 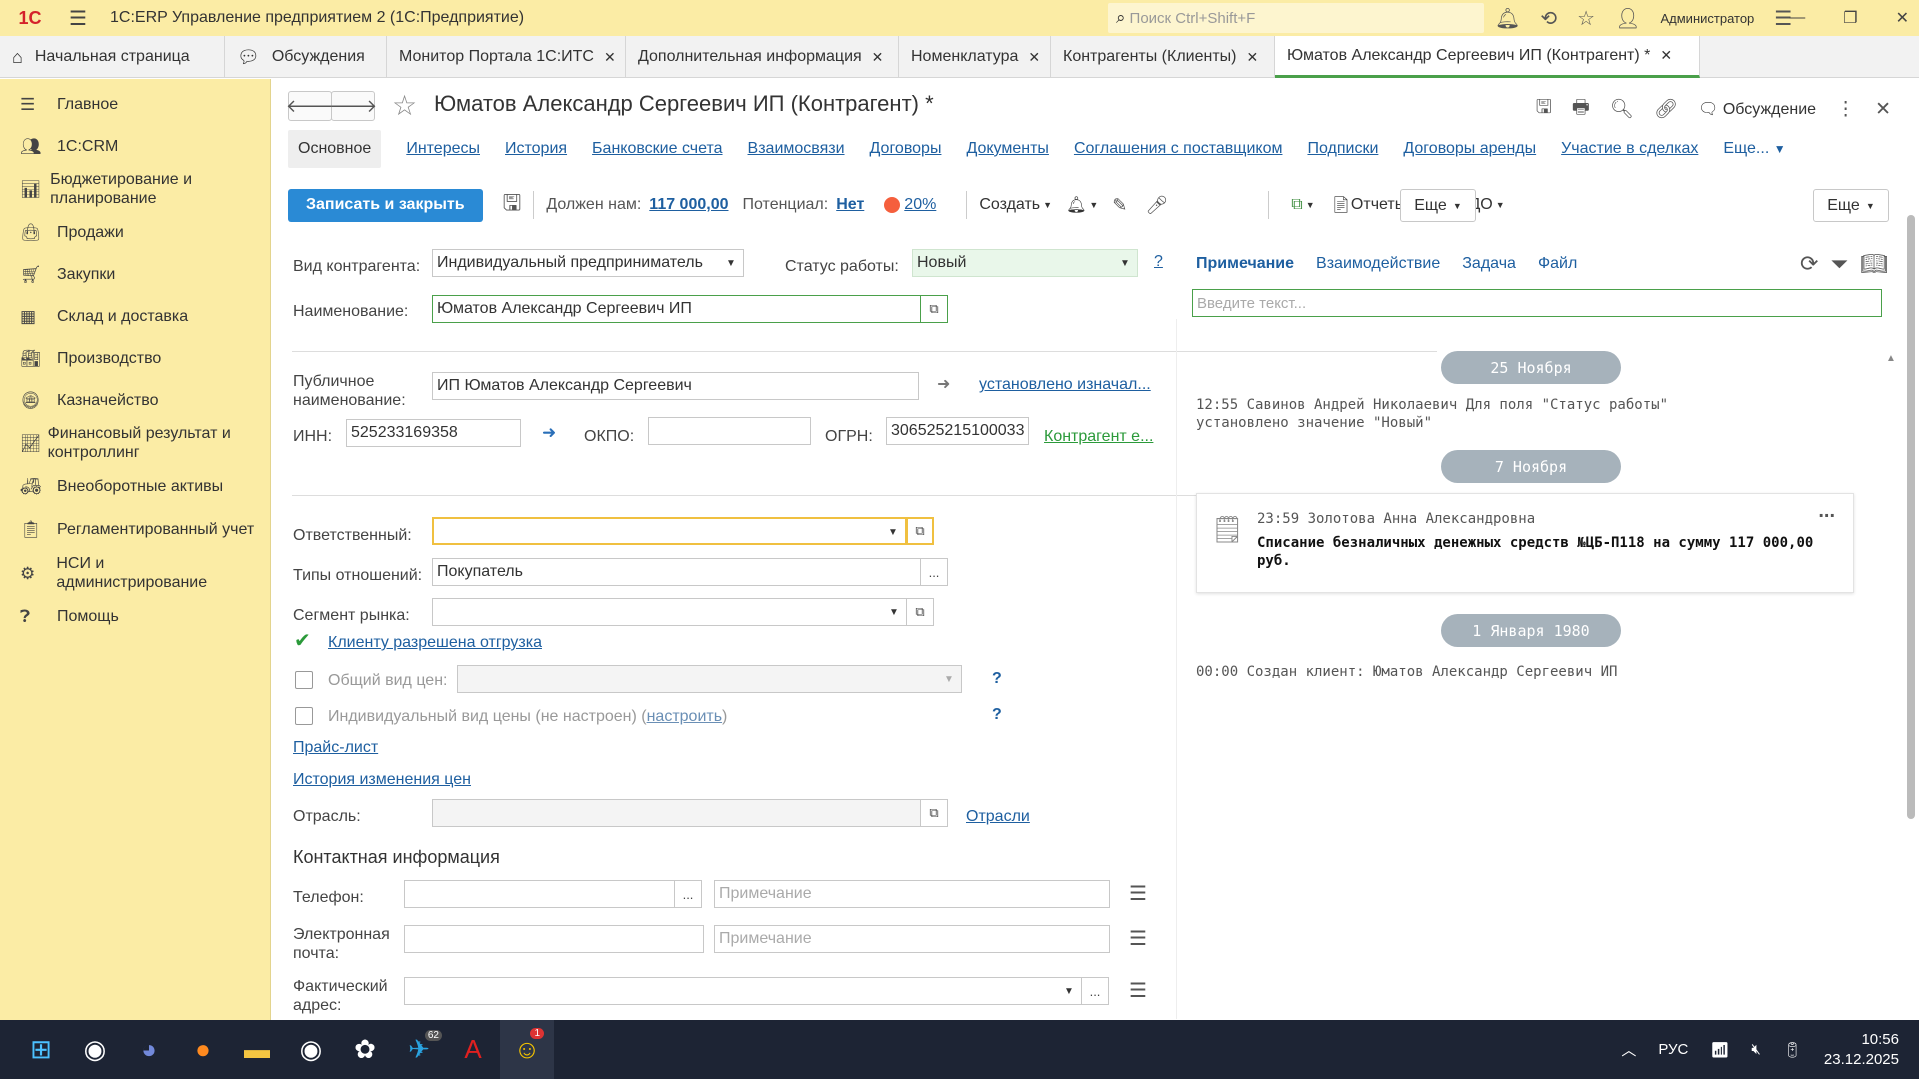 What do you see at coordinates (135, 573) in the screenshot?
I see `sidebar-item-admin: ⚙ НСИ и администрирование` at bounding box center [135, 573].